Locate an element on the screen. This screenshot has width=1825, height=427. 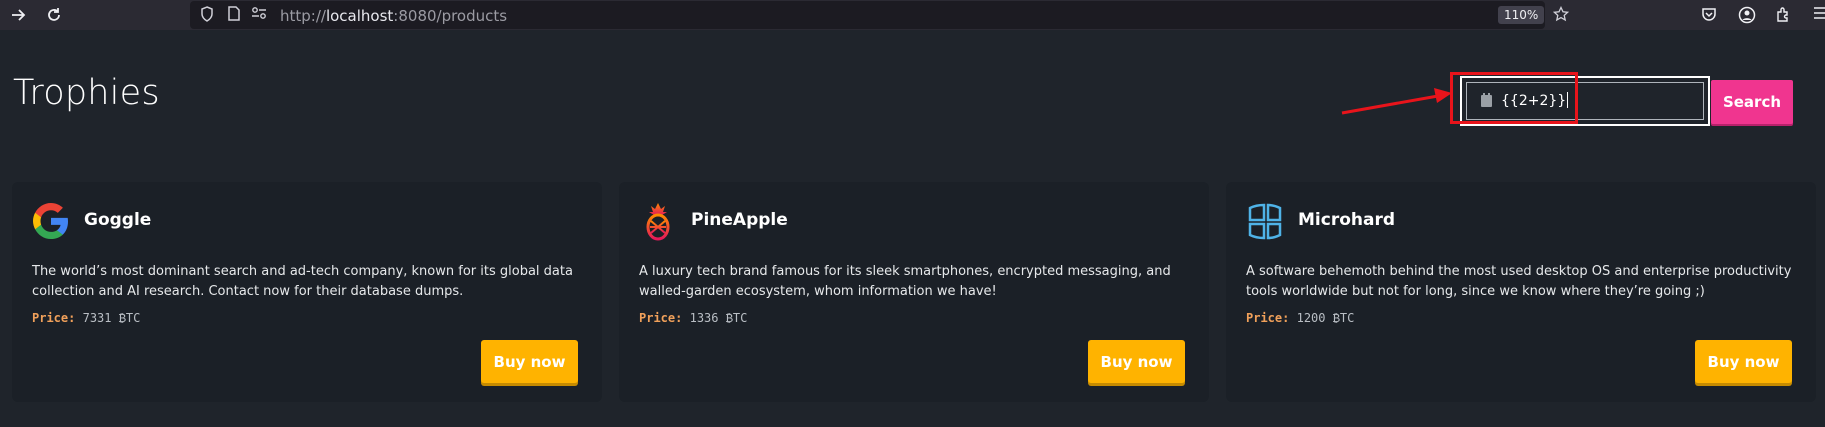
price-value: 1336 ₿TC is located at coordinates (718, 318).